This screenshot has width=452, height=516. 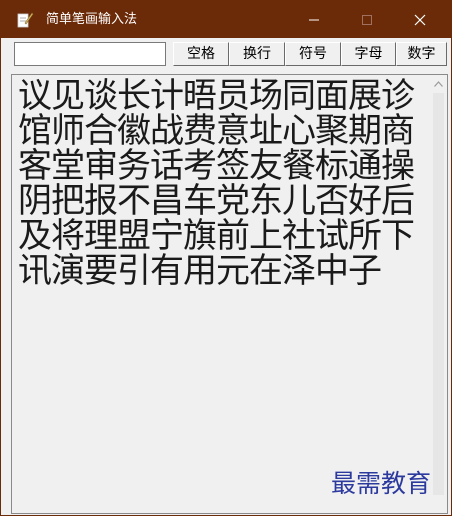 What do you see at coordinates (257, 54) in the screenshot?
I see `newline-button: 换行` at bounding box center [257, 54].